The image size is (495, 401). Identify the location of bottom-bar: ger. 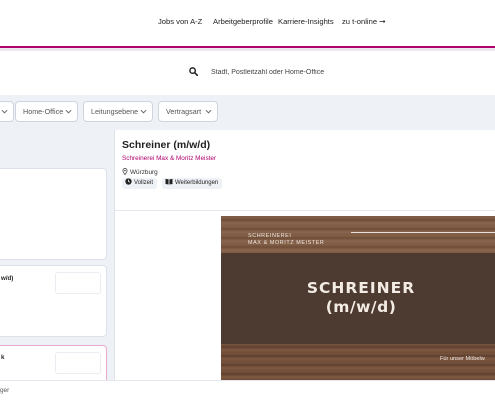
(247, 390).